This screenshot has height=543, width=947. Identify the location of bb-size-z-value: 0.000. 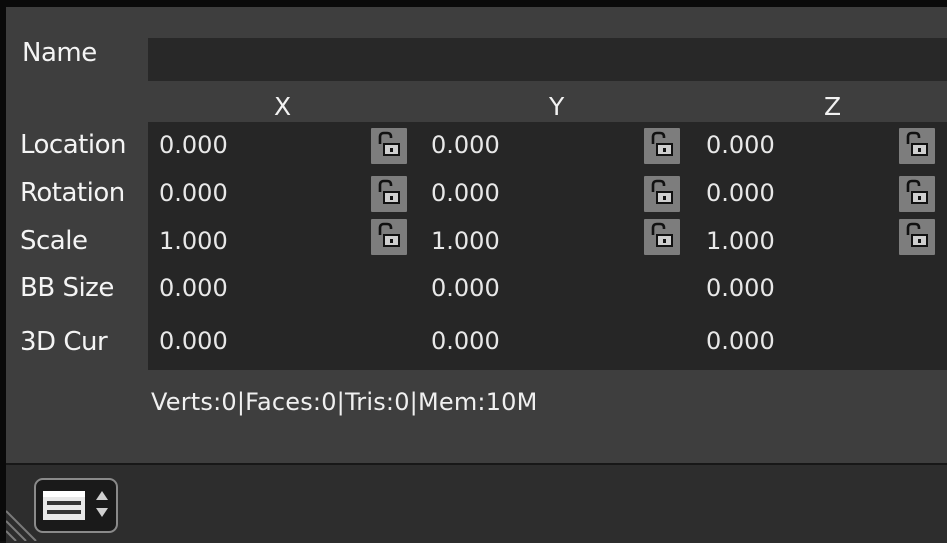
(740, 288).